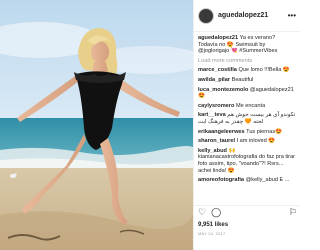 This screenshot has height=250, width=320. What do you see at coordinates (212, 115) in the screenshot?
I see `comment-username: kart__teva` at bounding box center [212, 115].